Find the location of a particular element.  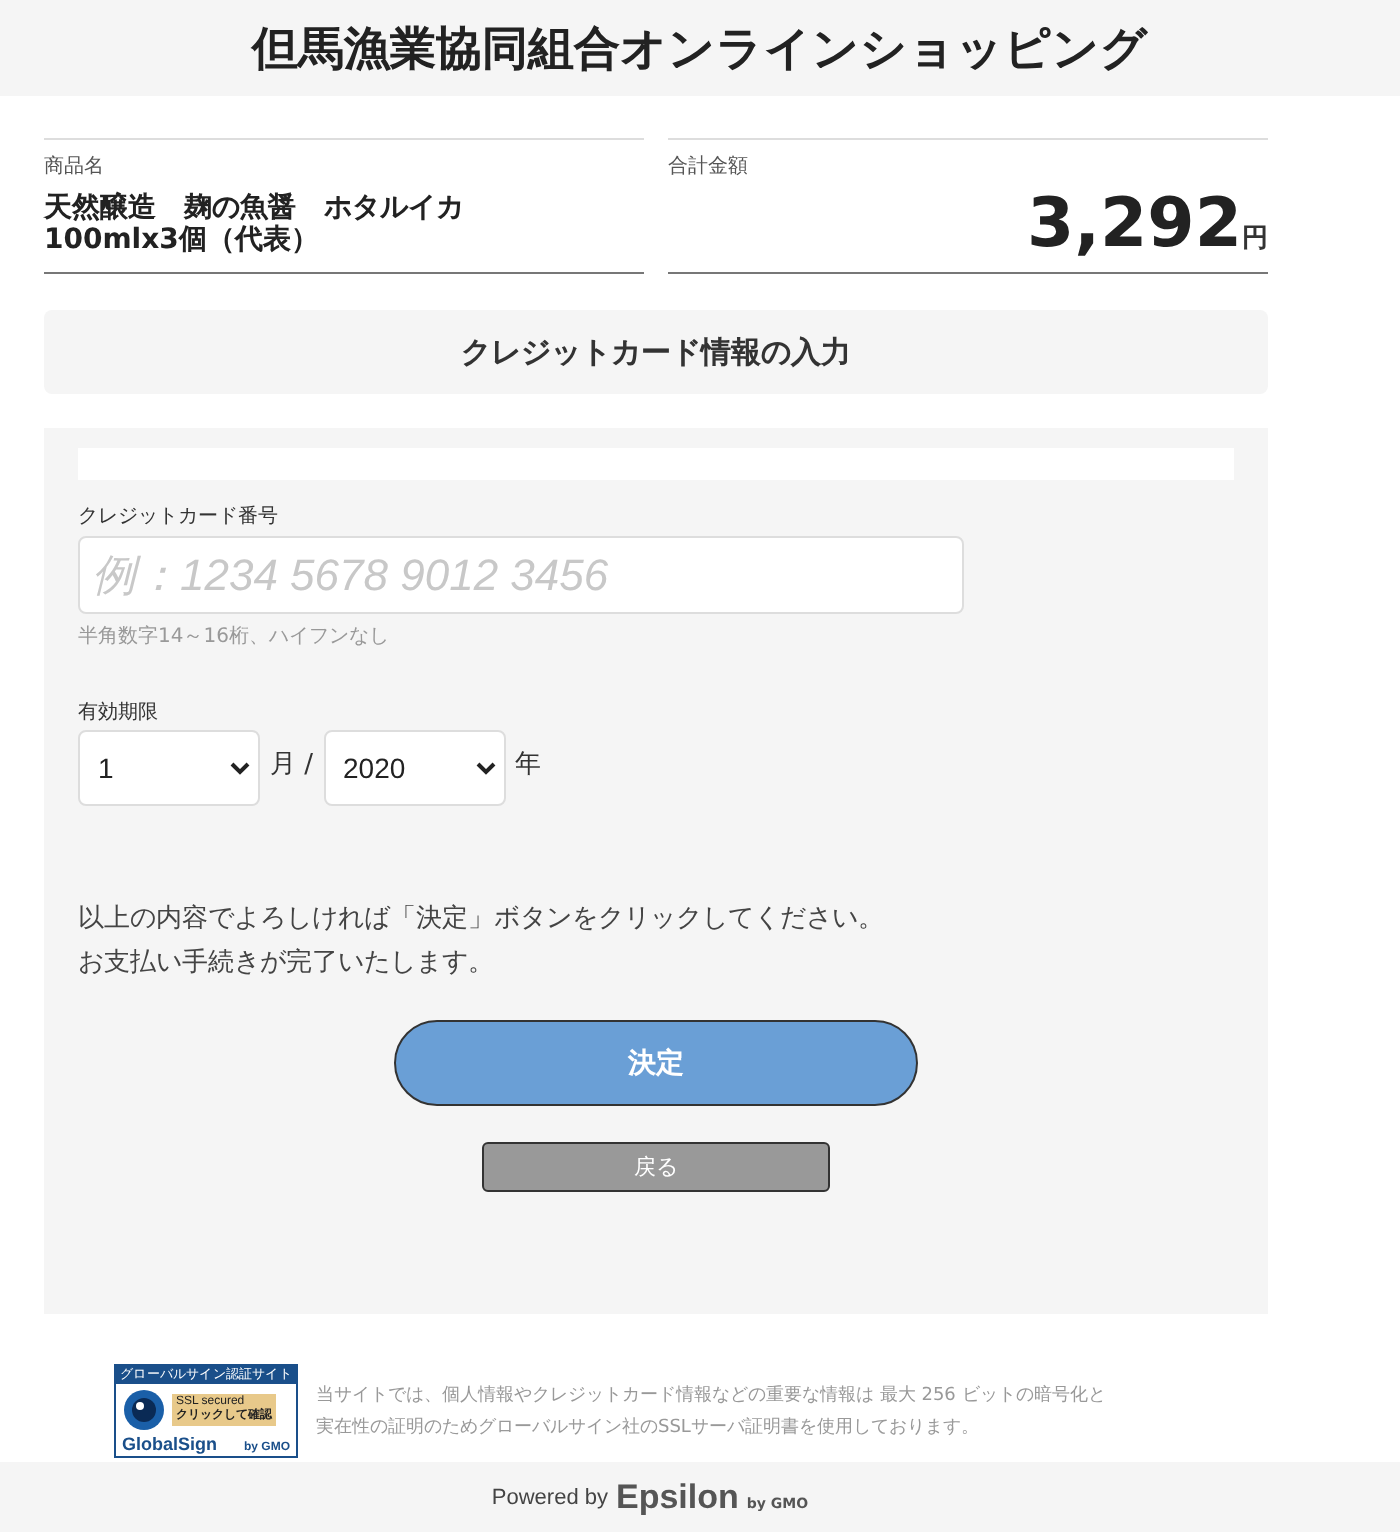

total-amount: 3,292 is located at coordinates (1134, 224).